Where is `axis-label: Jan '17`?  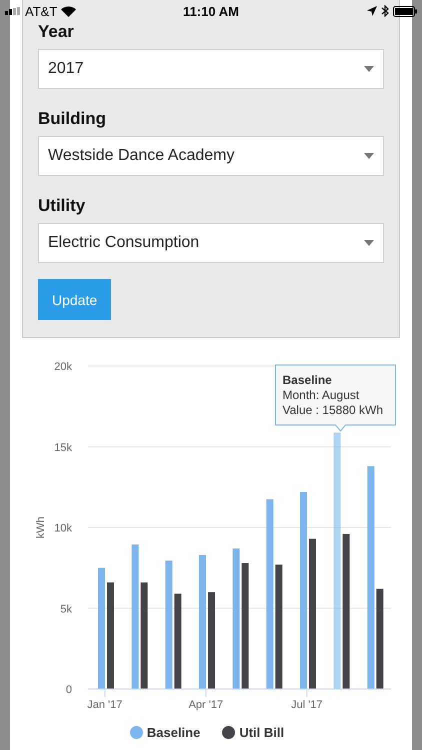 axis-label: Jan '17 is located at coordinates (104, 705).